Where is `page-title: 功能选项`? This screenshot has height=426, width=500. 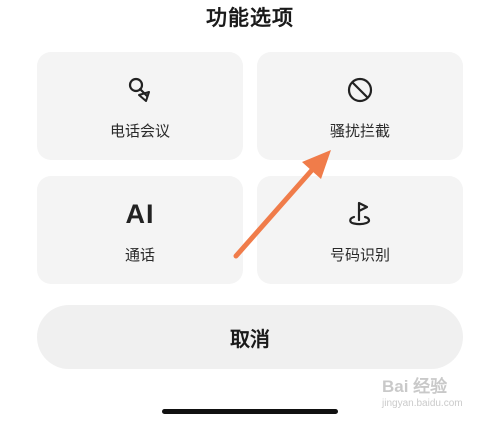
page-title: 功能选项 is located at coordinates (250, 18).